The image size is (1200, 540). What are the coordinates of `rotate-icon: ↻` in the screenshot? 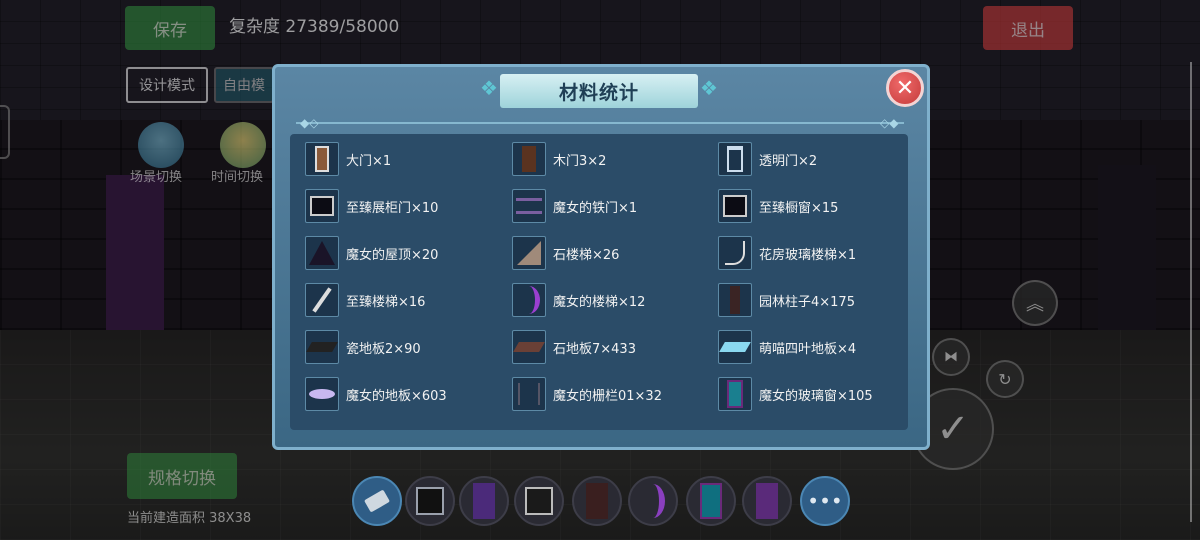 It's located at (1005, 379).